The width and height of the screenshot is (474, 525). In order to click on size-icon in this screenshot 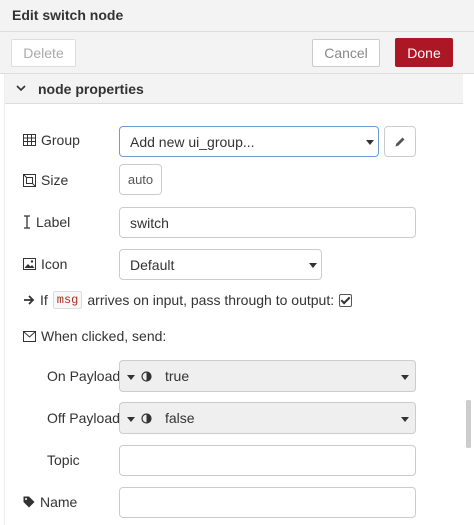, I will do `click(29, 180)`.